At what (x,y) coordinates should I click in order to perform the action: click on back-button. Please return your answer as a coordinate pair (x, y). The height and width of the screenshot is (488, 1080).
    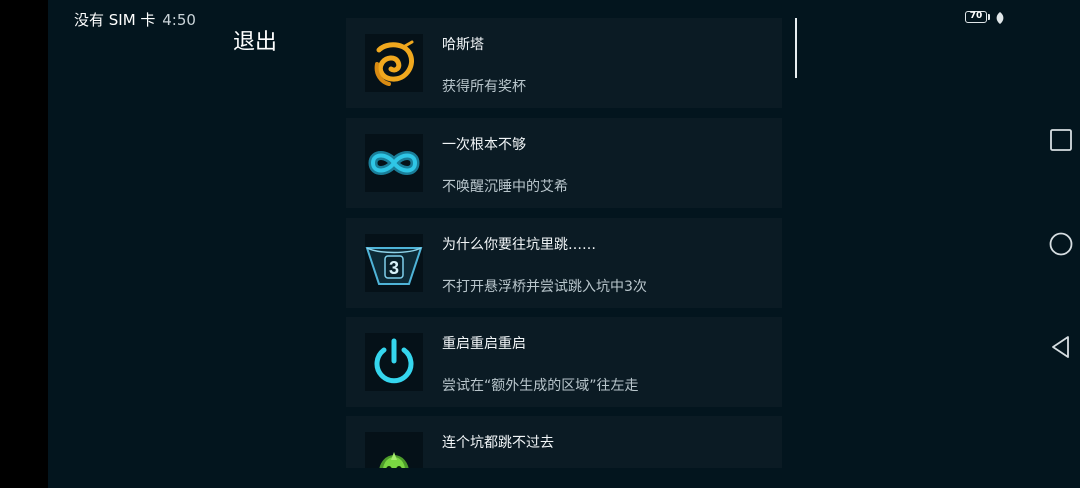
    Looking at the image, I should click on (1061, 347).